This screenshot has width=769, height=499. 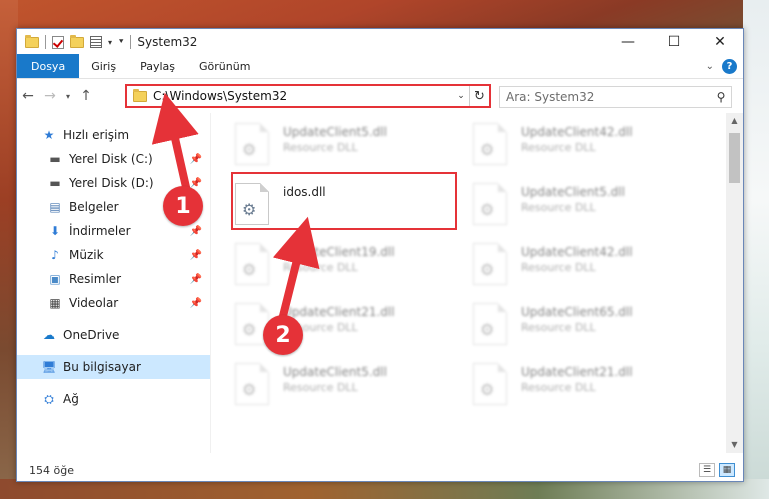 What do you see at coordinates (113, 399) in the screenshot?
I see `sidebar-item-network: ⛭ Ağ` at bounding box center [113, 399].